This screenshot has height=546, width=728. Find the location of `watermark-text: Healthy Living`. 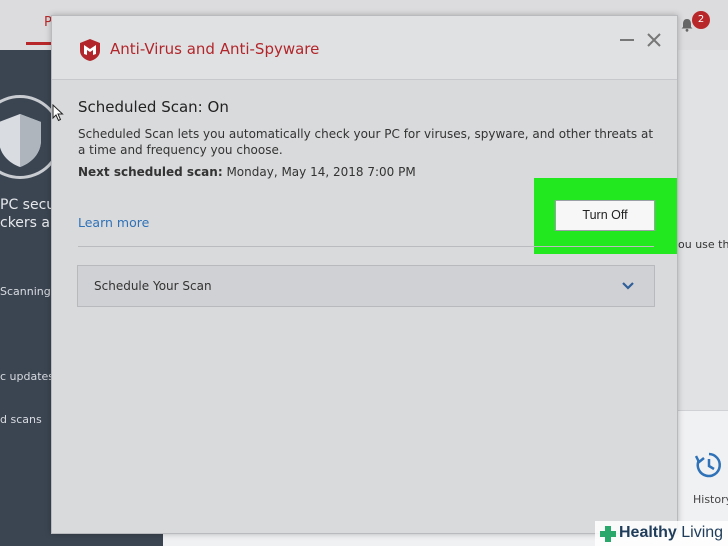

watermark-text: Healthy Living is located at coordinates (671, 533).